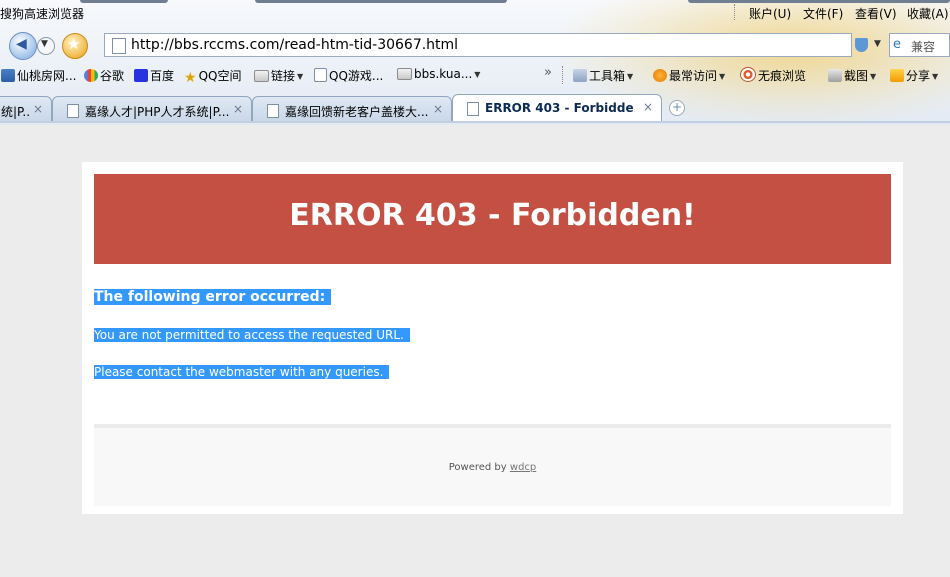 This screenshot has height=577, width=950. I want to click on star-icon: ★, so click(74, 44).